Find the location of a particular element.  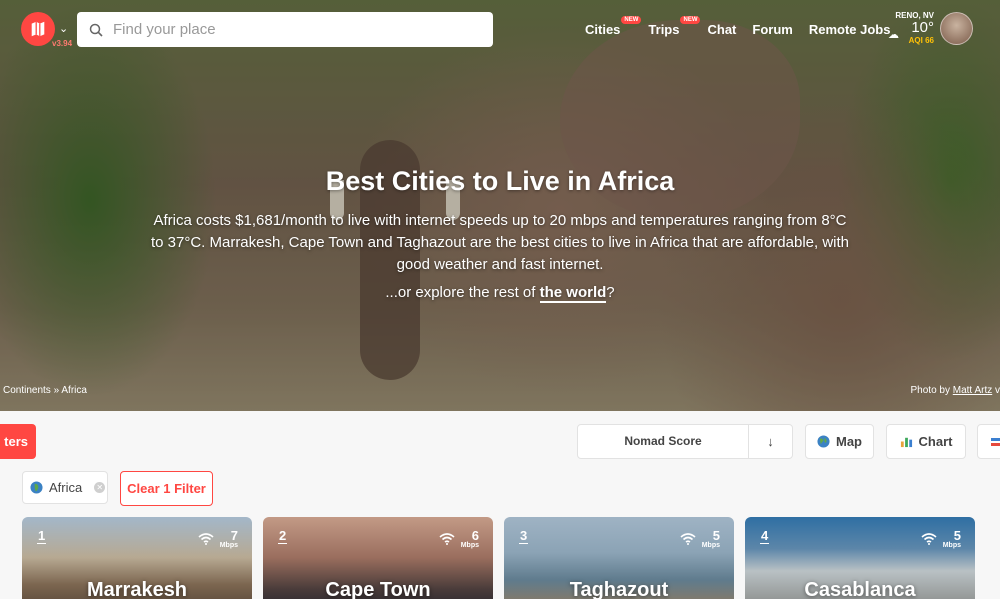

city-card-cape-town: 2 6 Mbps Cape Town is located at coordinates (378, 558).